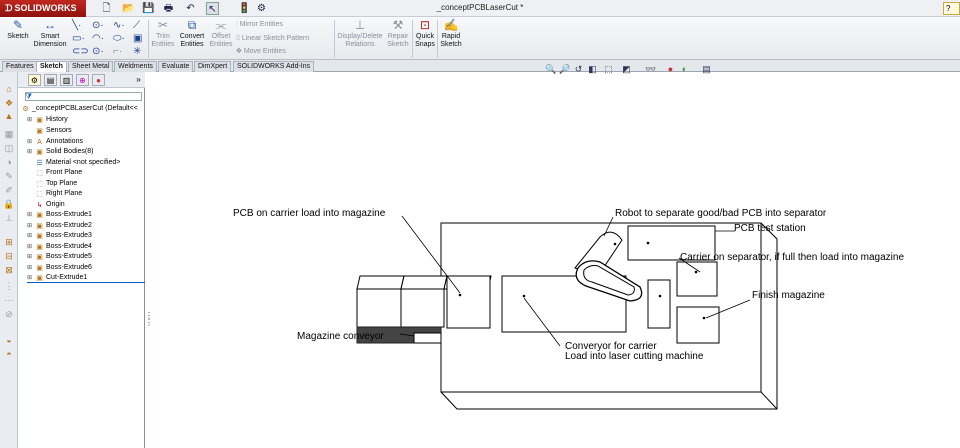  I want to click on dimxpert-tab-icon: ⊕, so click(82, 80).